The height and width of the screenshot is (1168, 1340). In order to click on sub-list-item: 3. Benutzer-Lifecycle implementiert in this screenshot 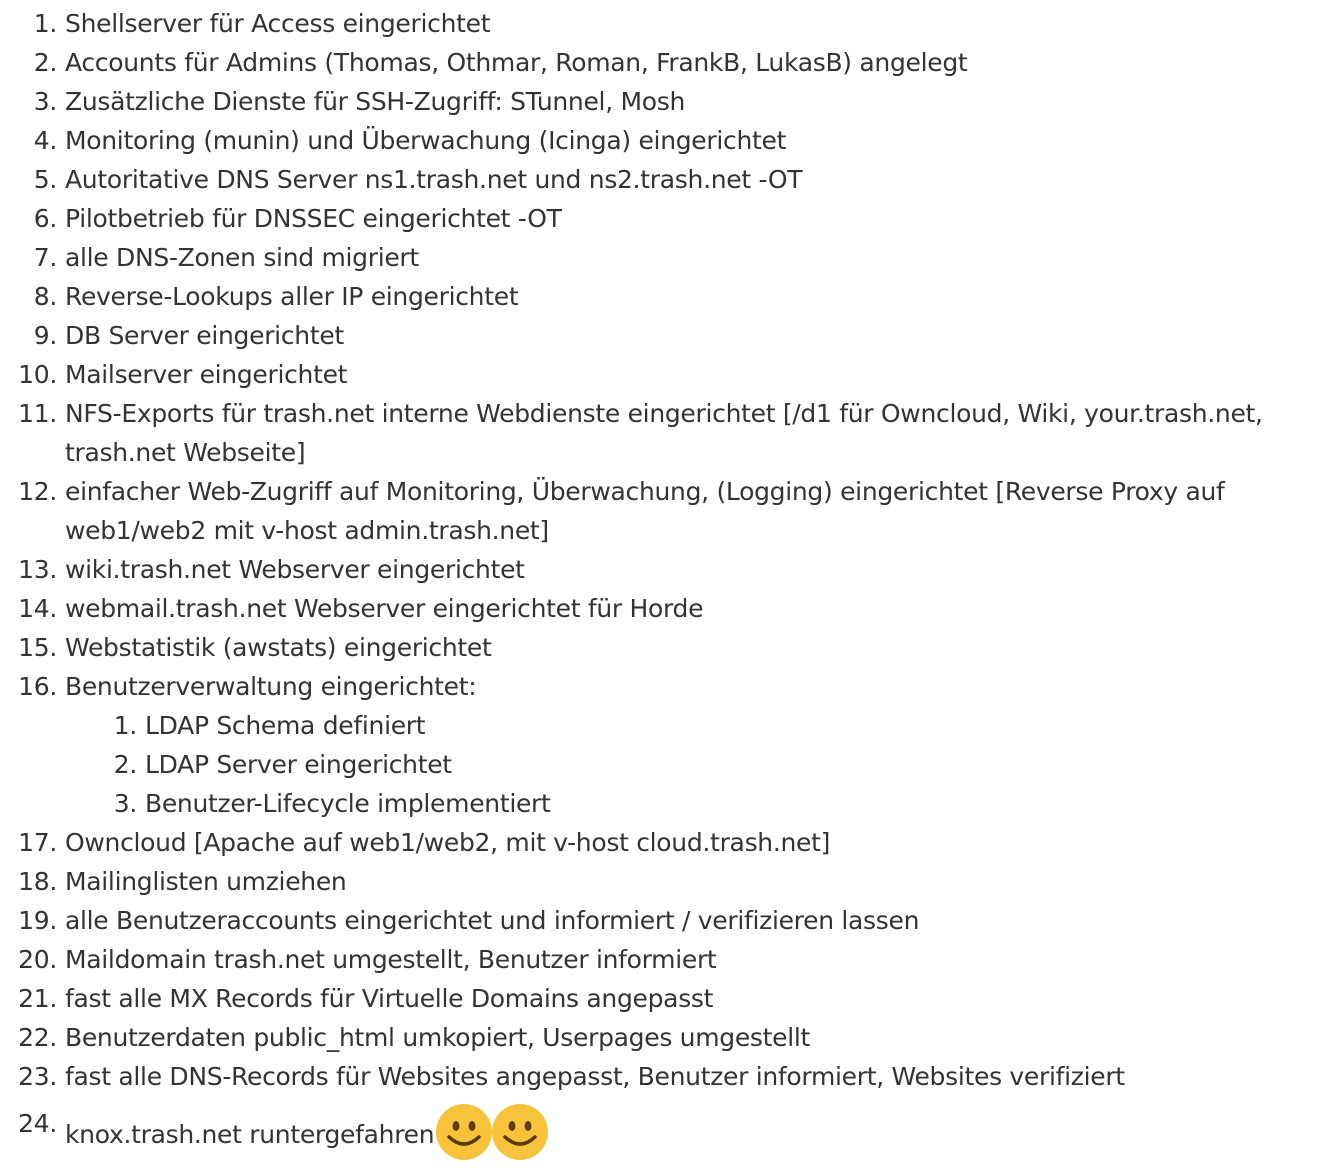, I will do `click(702, 803)`.